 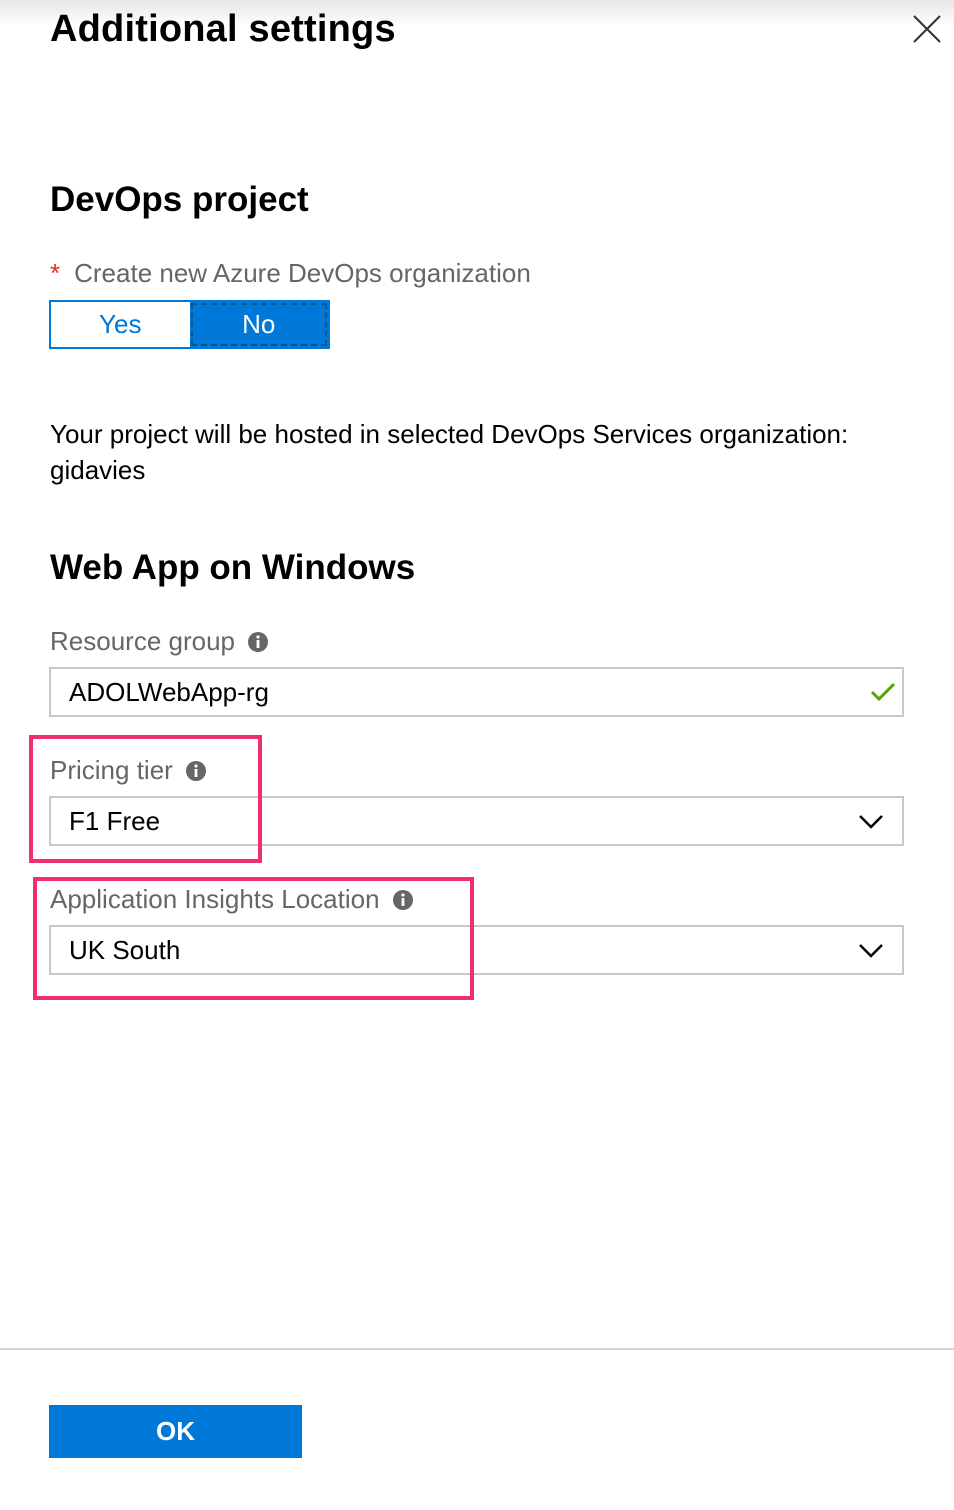 What do you see at coordinates (175, 1431) in the screenshot?
I see `ok-button: OK` at bounding box center [175, 1431].